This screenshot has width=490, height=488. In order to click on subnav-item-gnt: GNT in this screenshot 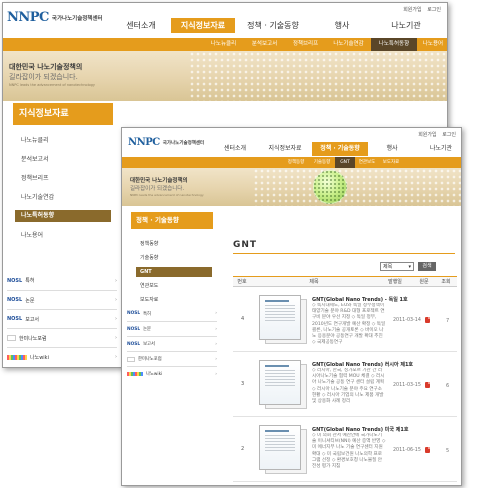, I will do `click(345, 162)`.